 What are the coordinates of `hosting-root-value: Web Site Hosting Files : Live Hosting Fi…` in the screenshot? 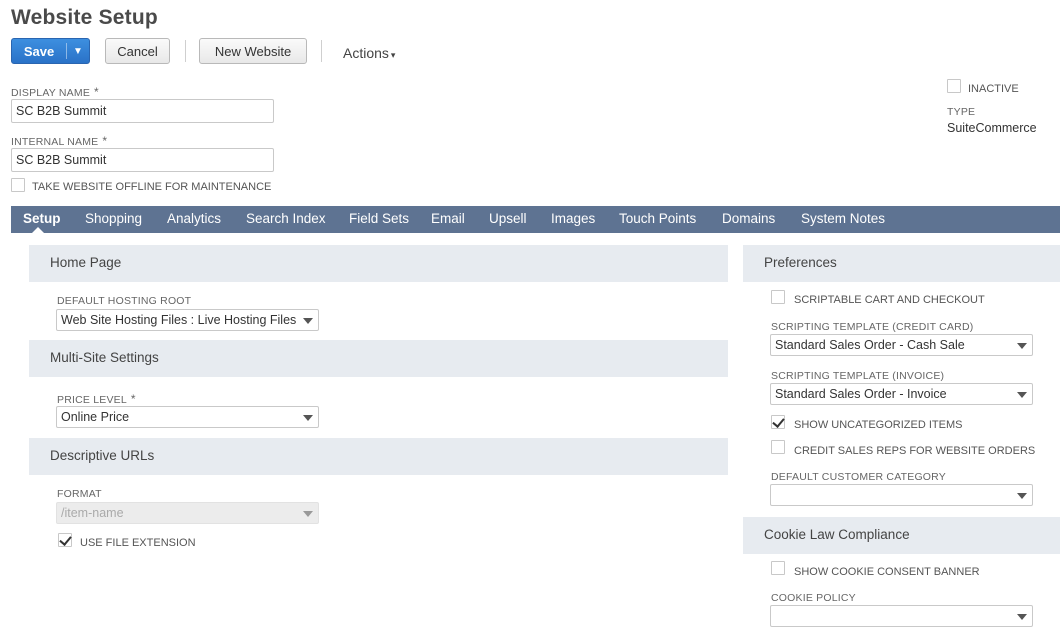 It's located at (179, 320).